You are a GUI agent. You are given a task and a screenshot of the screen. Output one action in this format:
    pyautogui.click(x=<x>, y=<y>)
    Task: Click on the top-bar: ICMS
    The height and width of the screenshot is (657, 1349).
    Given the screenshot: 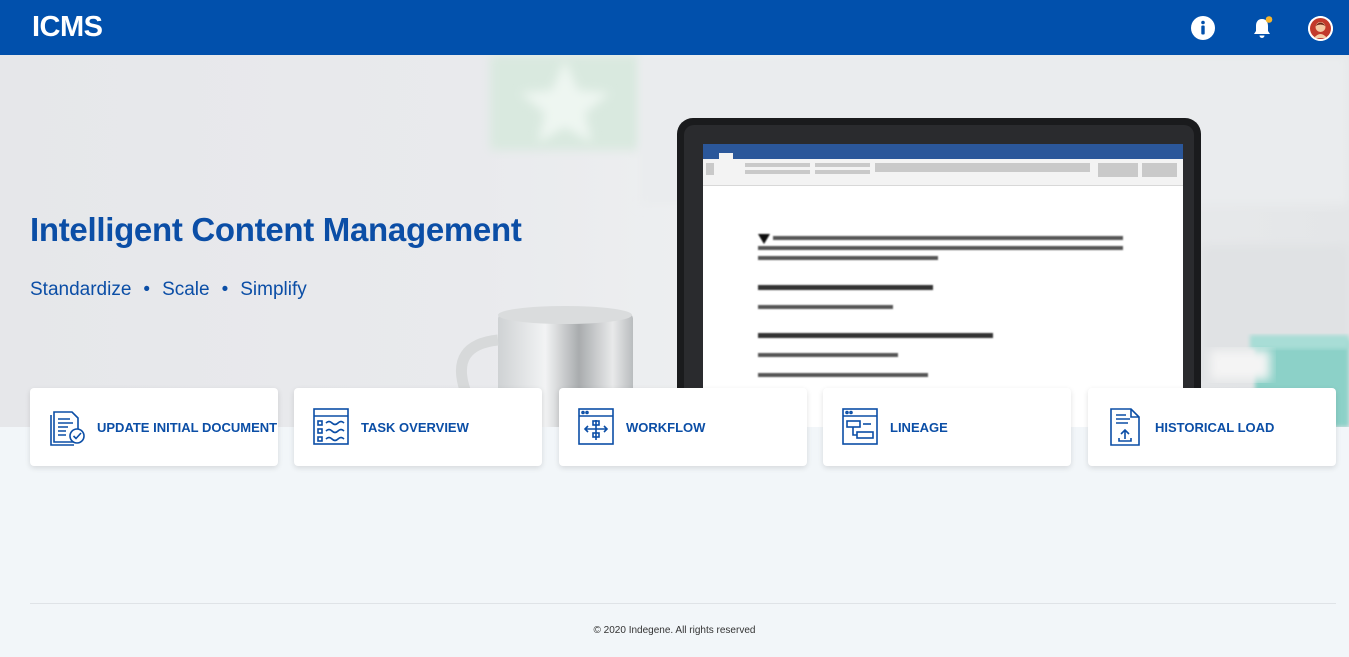 What is the action you would take?
    pyautogui.click(x=674, y=27)
    